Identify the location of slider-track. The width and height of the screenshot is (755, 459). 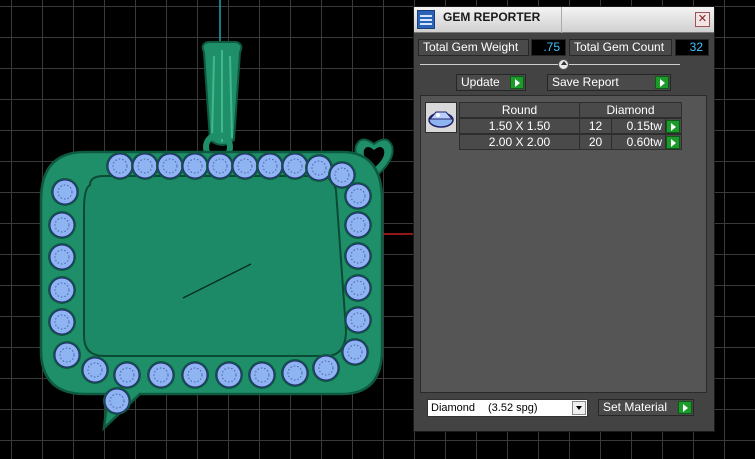
(550, 64).